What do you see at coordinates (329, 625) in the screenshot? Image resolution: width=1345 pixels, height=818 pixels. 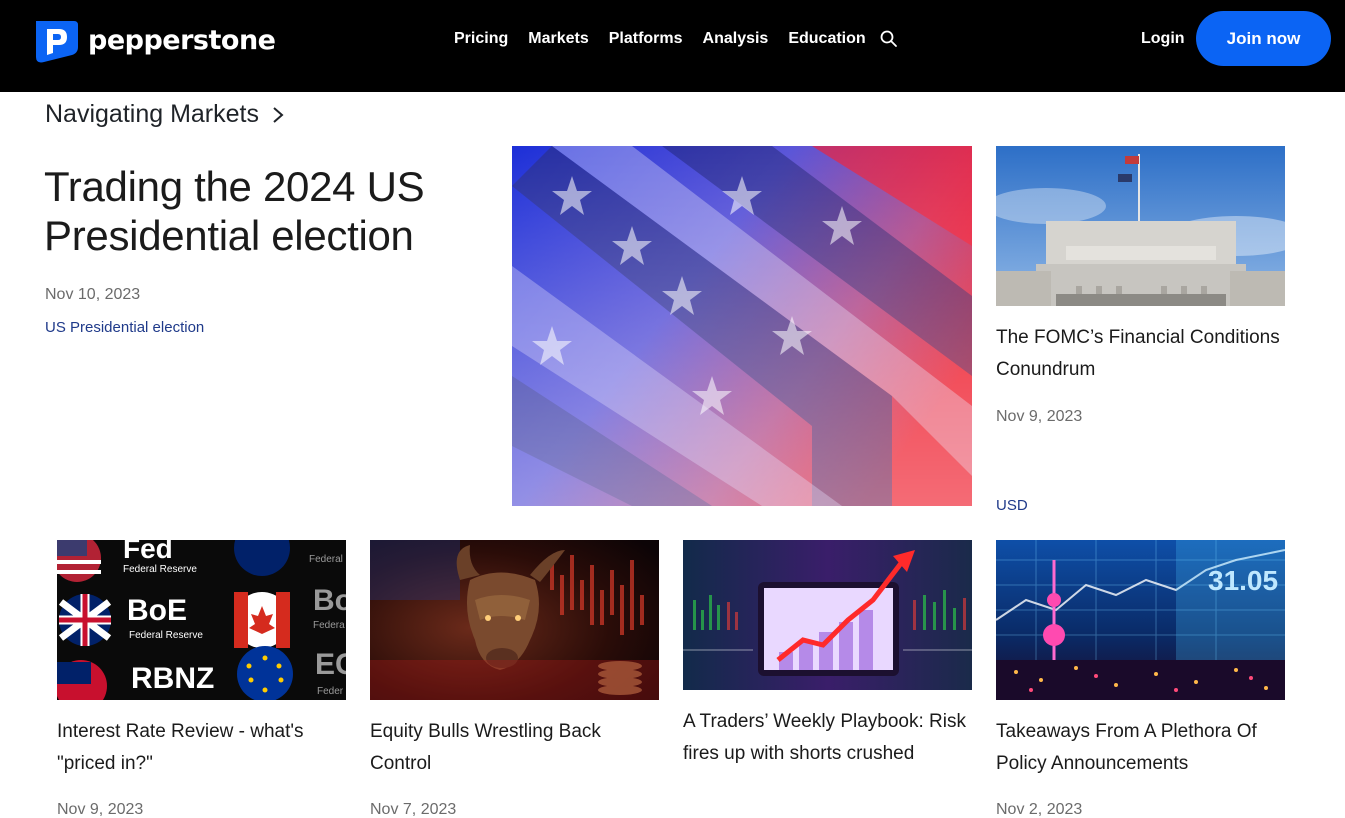 I see `image-text-federa-right: Federa` at bounding box center [329, 625].